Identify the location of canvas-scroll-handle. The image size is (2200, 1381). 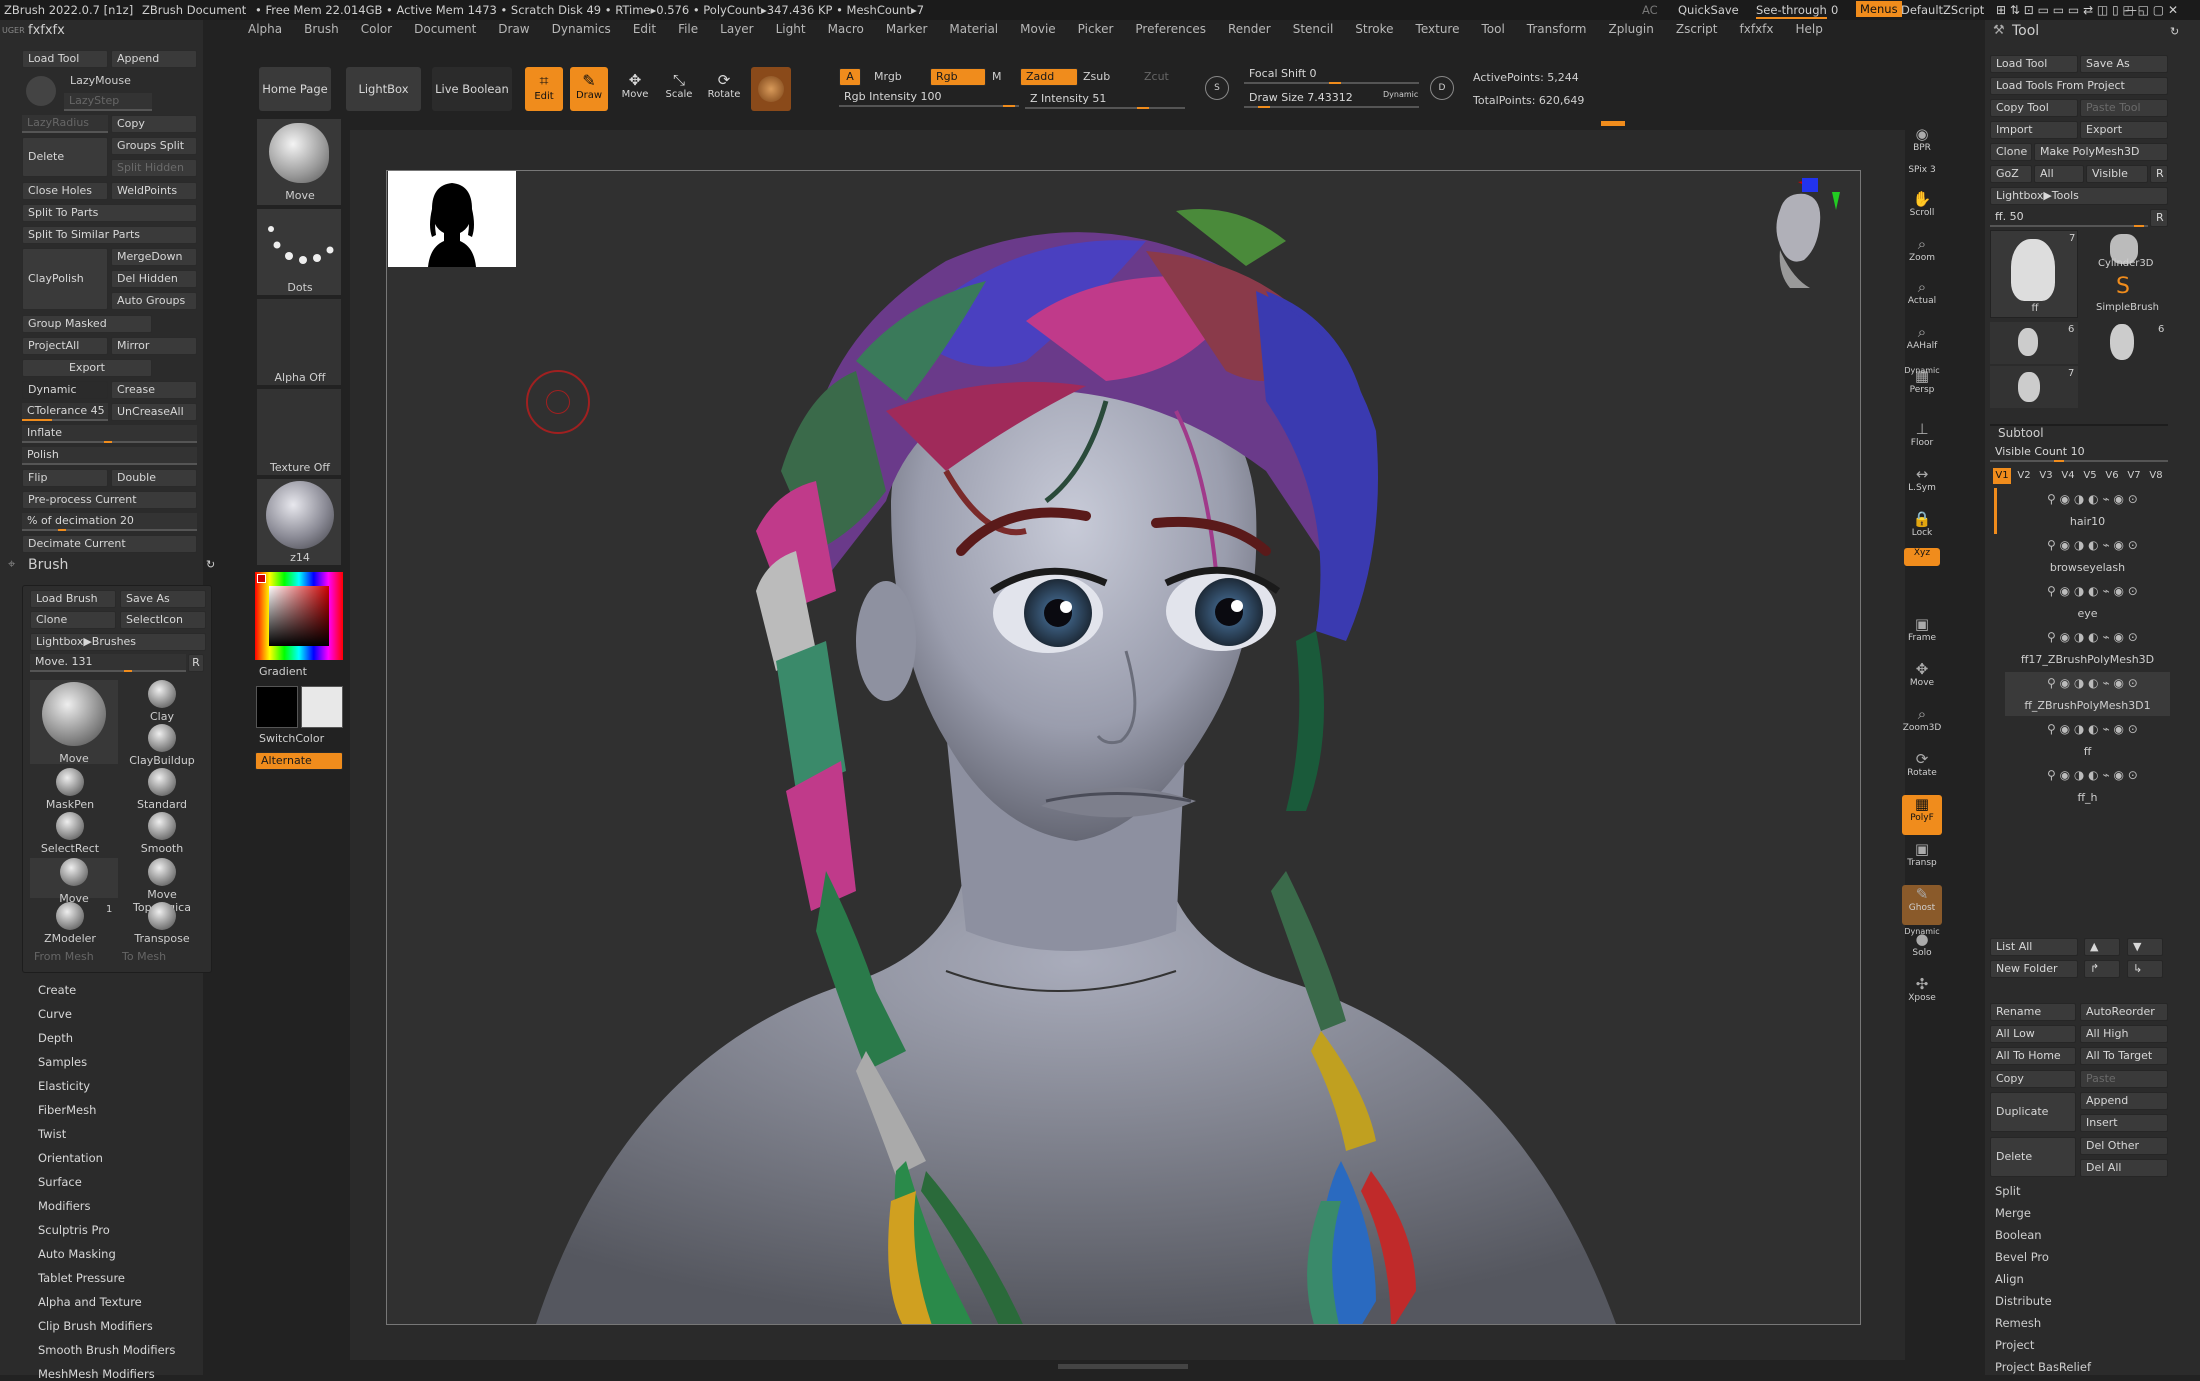
(1123, 1366).